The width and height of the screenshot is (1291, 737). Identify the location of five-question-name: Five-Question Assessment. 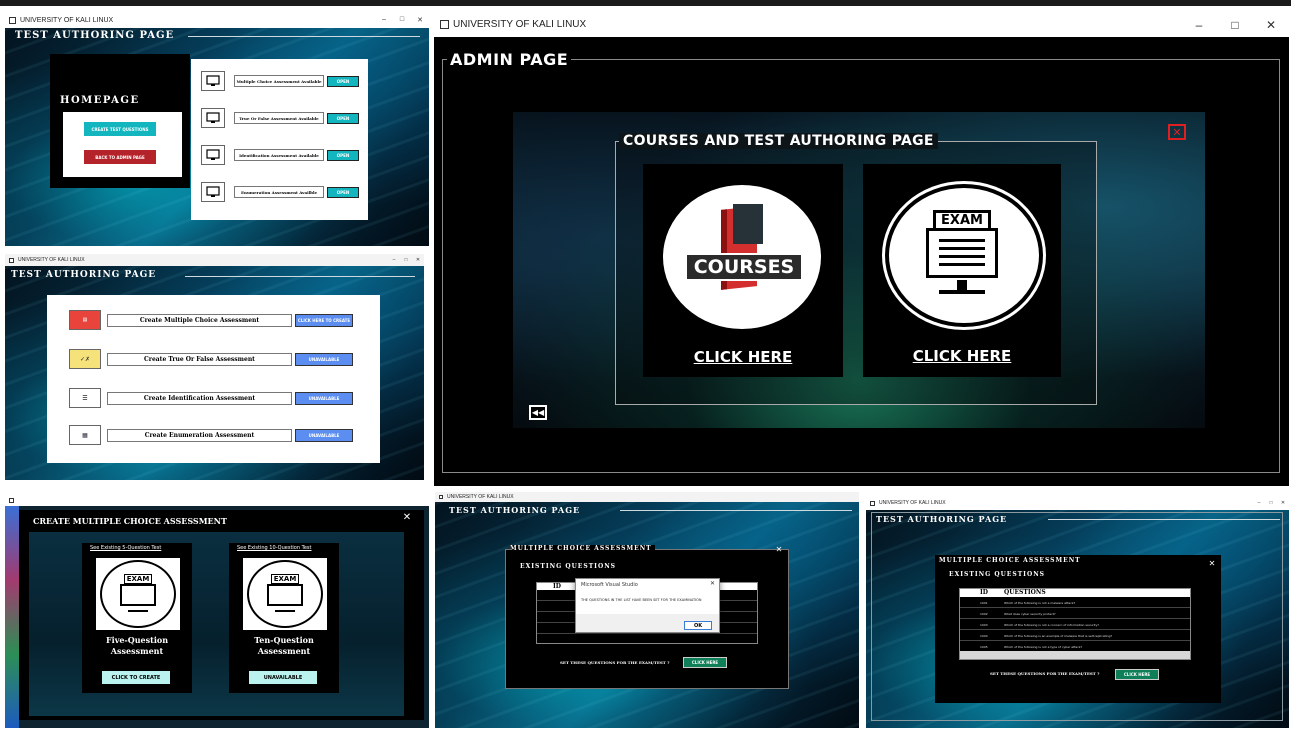
(137, 645).